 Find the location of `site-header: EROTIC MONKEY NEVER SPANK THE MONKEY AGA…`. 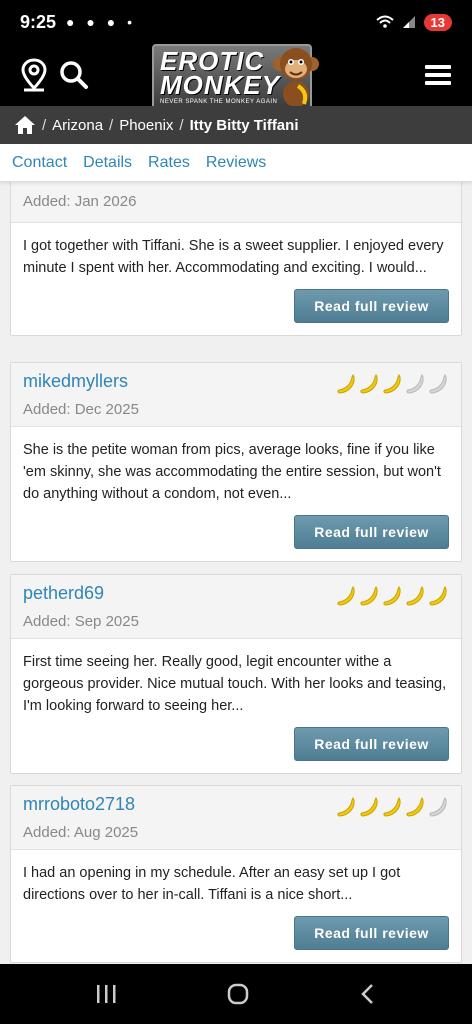

site-header: EROTIC MONKEY NEVER SPANK THE MONKEY AGA… is located at coordinates (236, 77).